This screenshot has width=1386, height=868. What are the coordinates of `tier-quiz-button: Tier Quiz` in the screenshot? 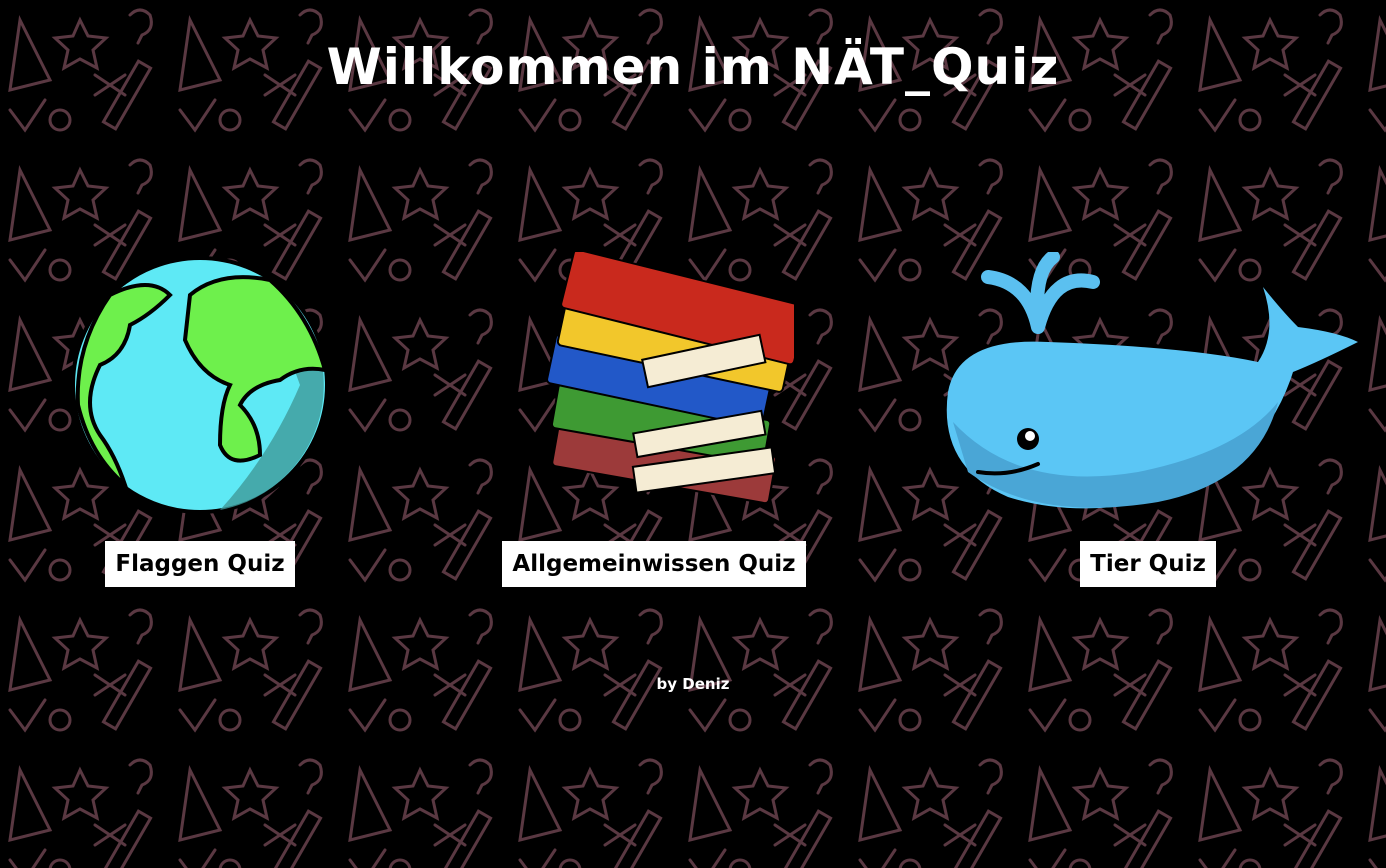 It's located at (1148, 564).